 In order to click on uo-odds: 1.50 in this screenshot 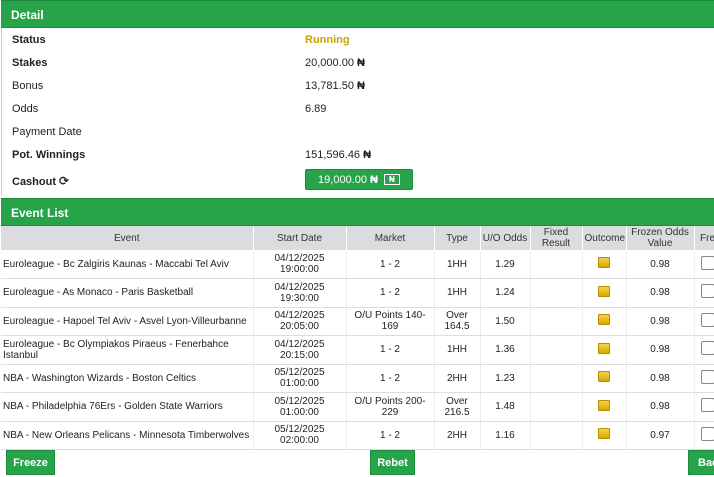, I will do `click(505, 321)`.